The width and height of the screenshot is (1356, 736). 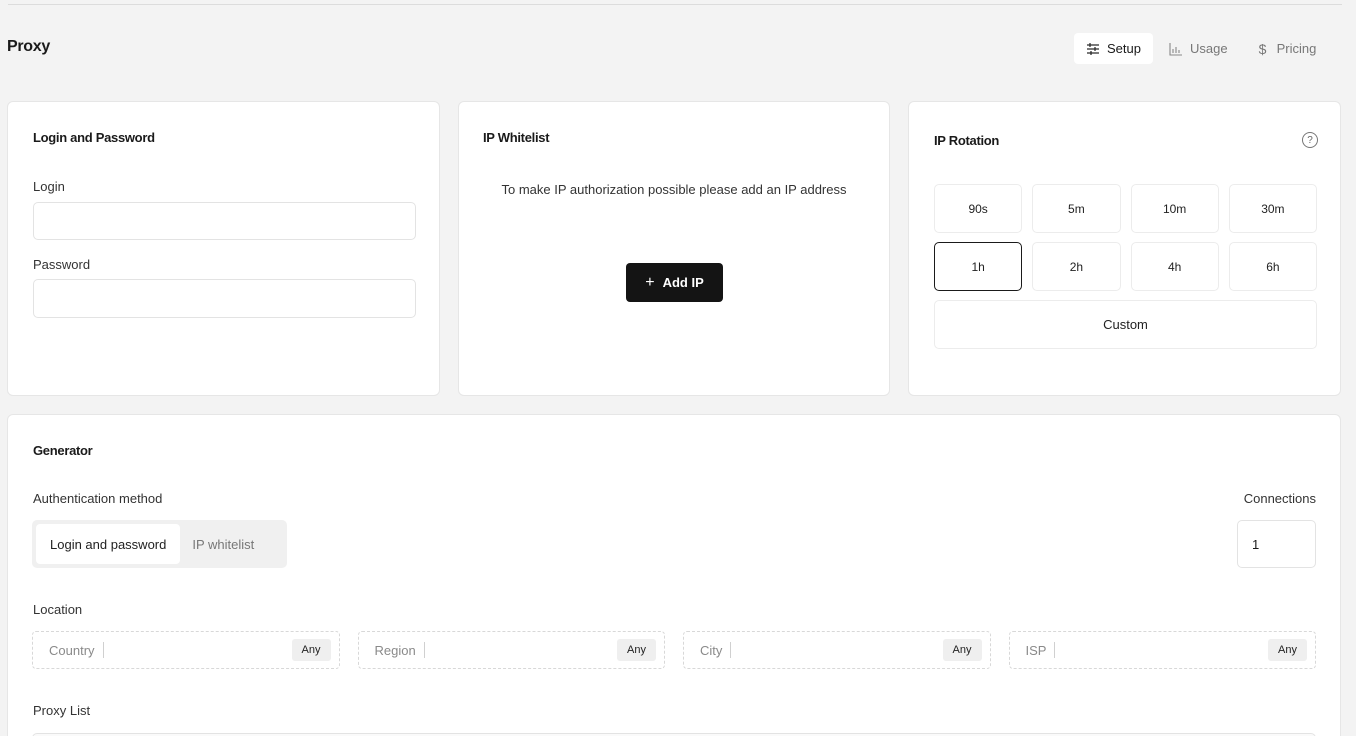 What do you see at coordinates (224, 221) in the screenshot?
I see `login-input` at bounding box center [224, 221].